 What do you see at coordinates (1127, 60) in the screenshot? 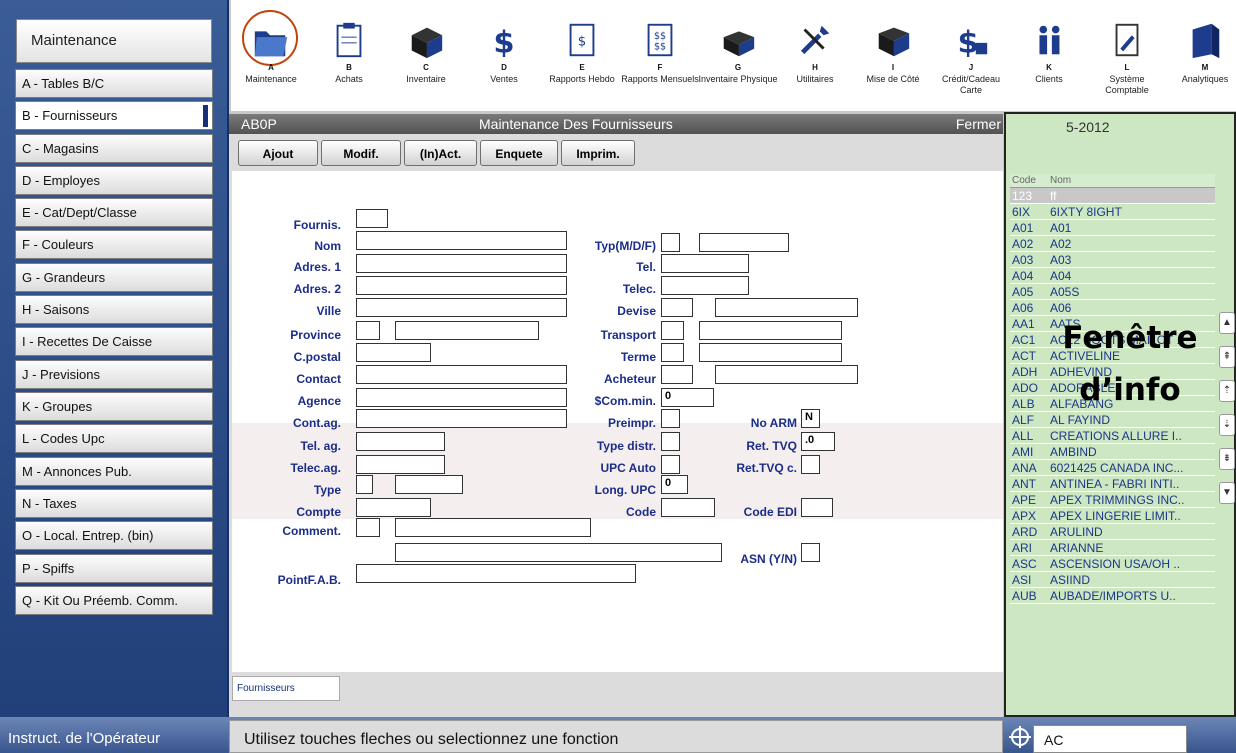
I see `toolbar-syst-me-comptable-button: L Système Comptable` at bounding box center [1127, 60].